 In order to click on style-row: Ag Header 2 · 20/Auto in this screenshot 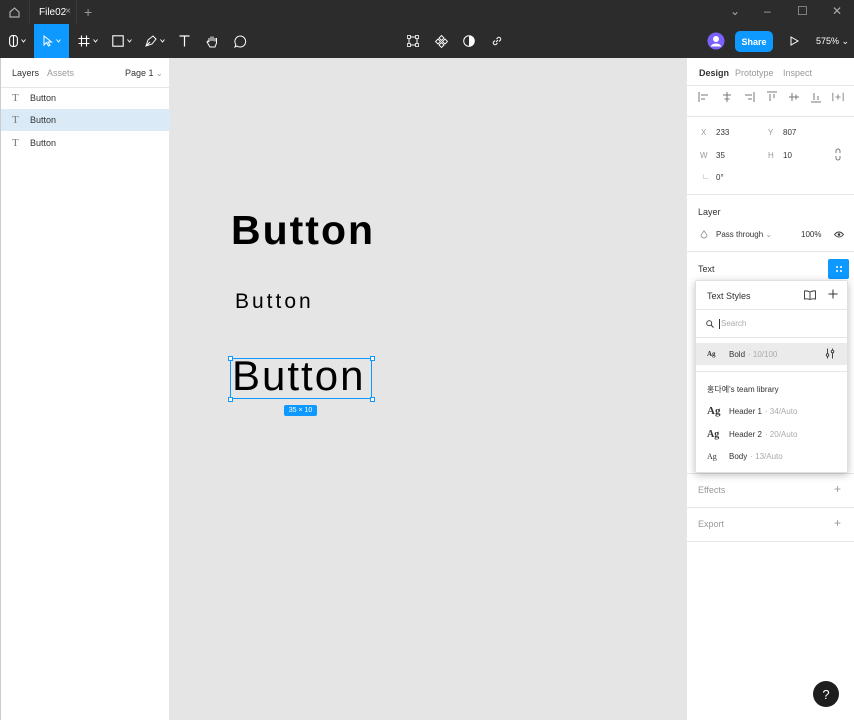, I will do `click(771, 434)`.